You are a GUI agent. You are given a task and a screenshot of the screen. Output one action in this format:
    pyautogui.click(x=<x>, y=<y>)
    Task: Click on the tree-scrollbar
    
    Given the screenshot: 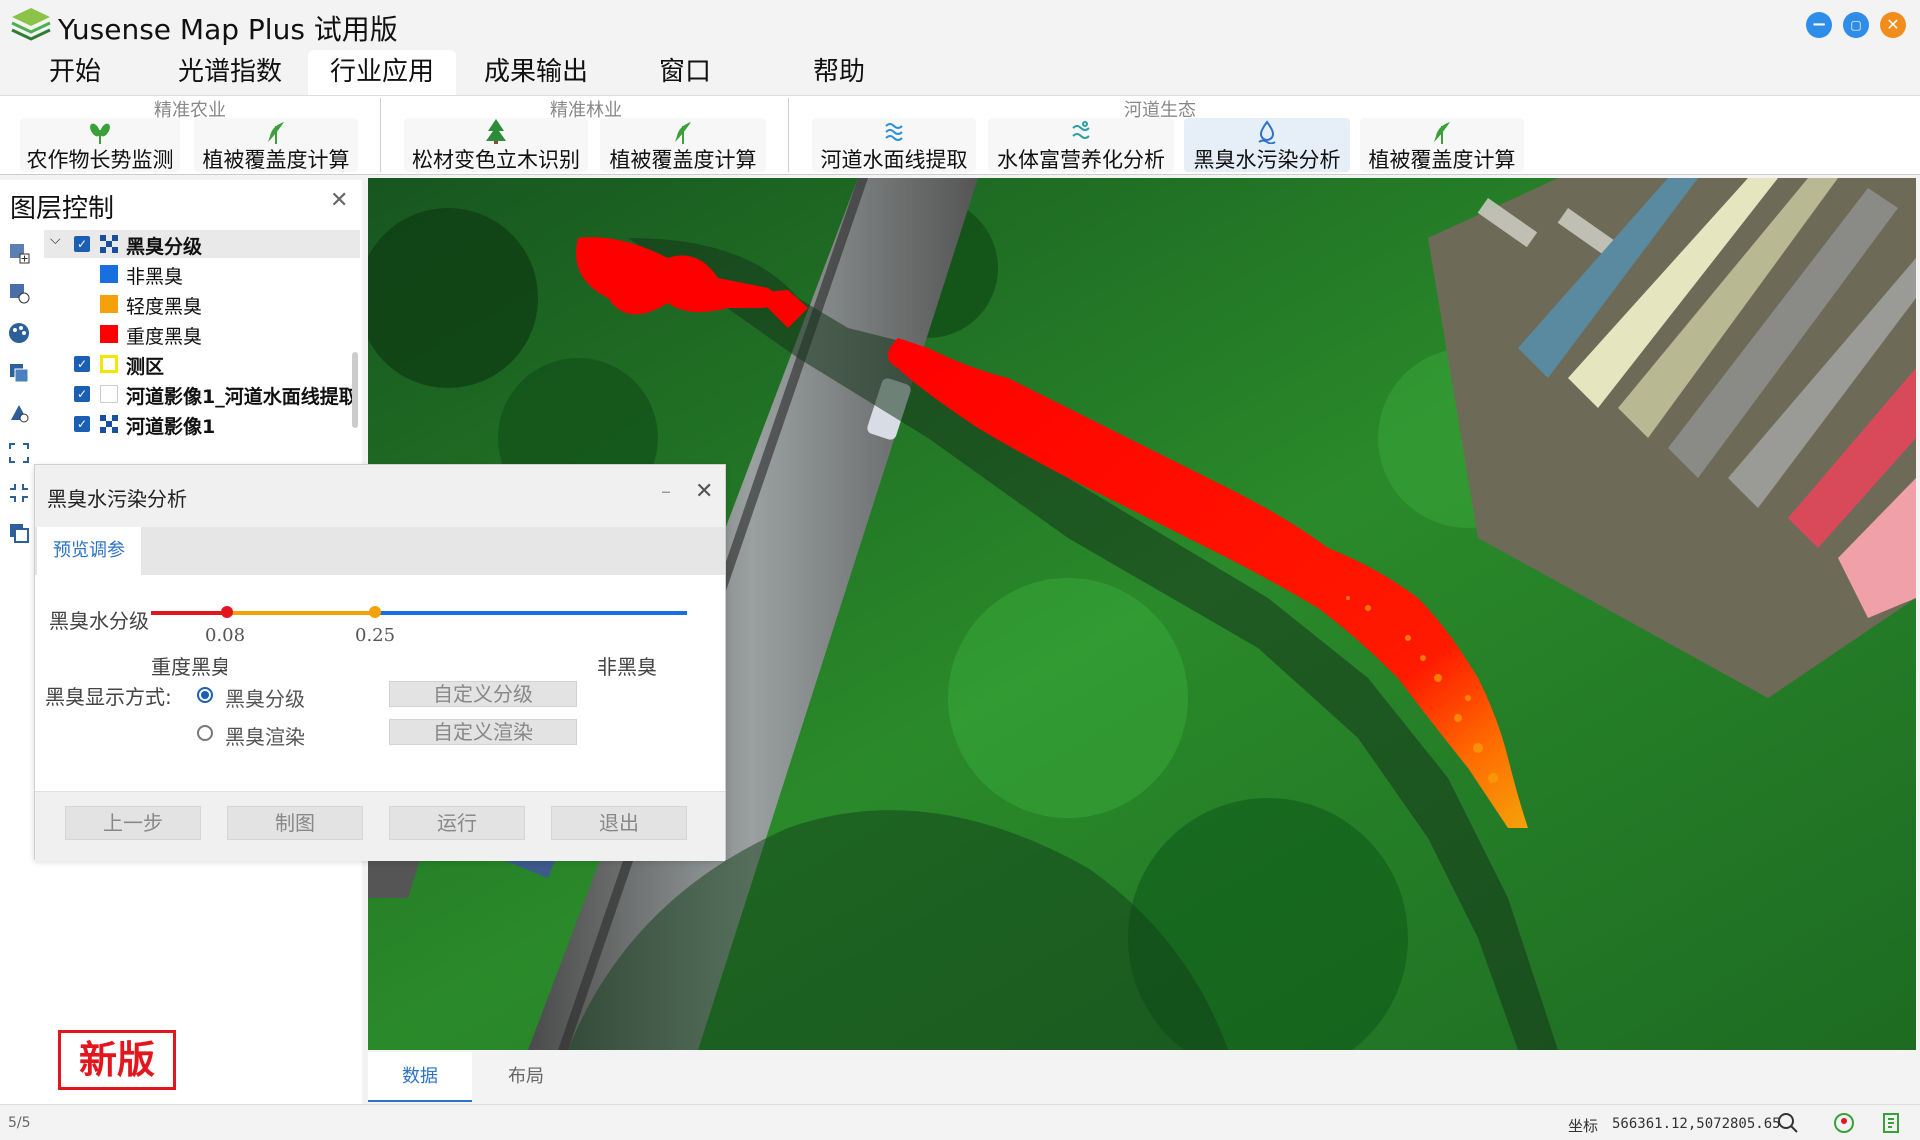 What is the action you would take?
    pyautogui.click(x=355, y=390)
    